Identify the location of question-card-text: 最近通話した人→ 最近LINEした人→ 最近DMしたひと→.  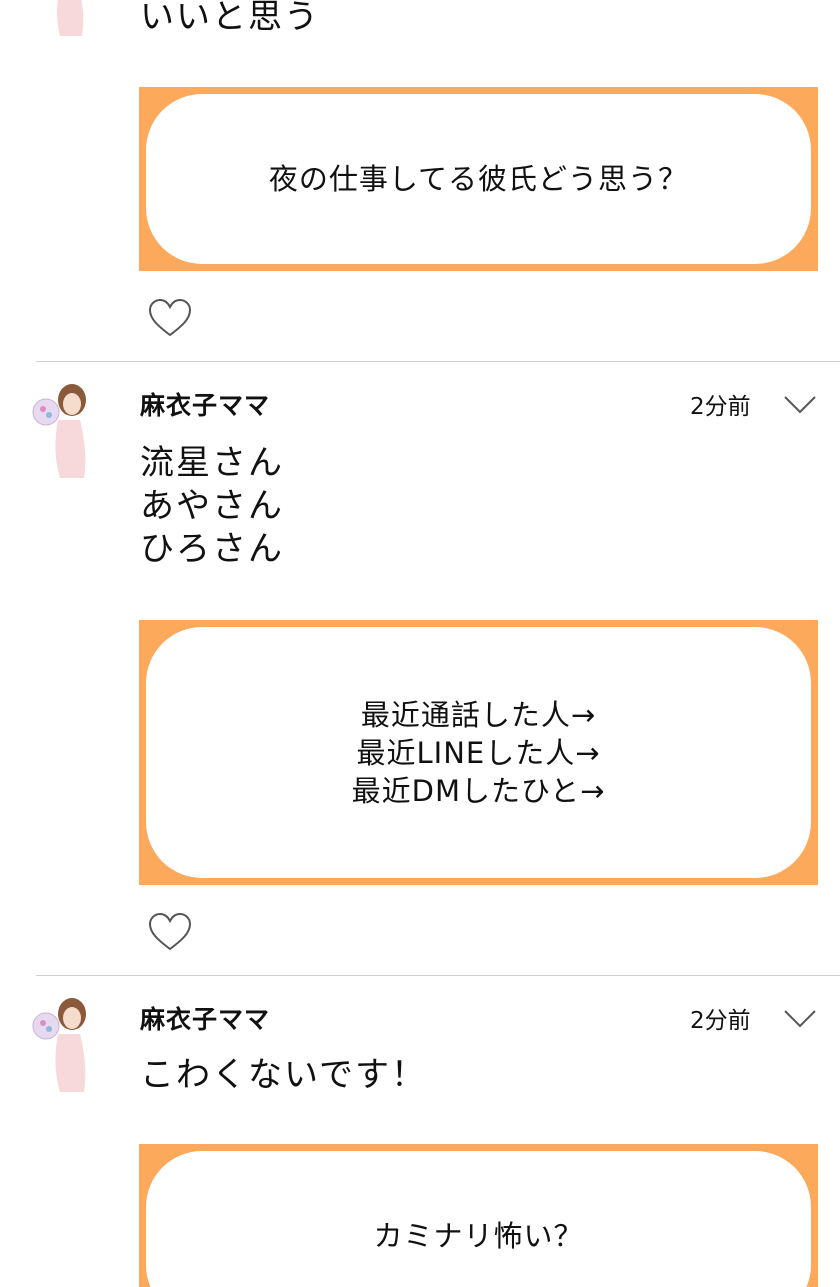
(478, 752).